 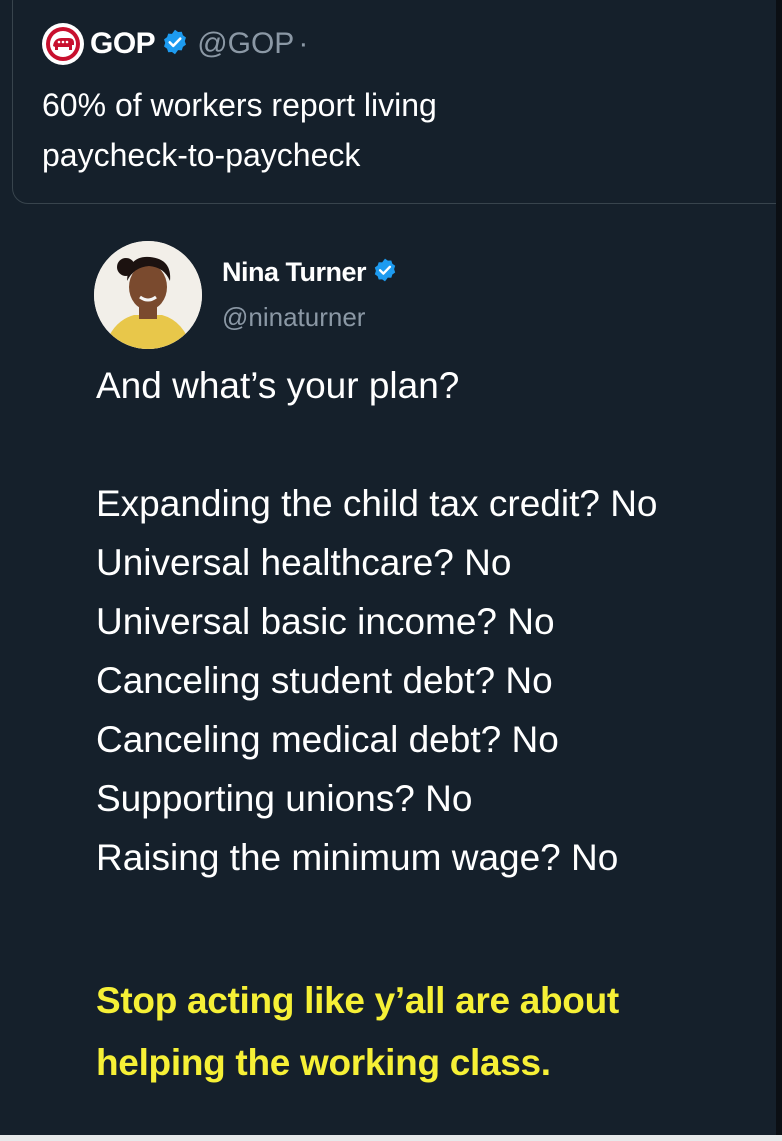 I want to click on quoted-author-name: GOP, so click(x=123, y=44).